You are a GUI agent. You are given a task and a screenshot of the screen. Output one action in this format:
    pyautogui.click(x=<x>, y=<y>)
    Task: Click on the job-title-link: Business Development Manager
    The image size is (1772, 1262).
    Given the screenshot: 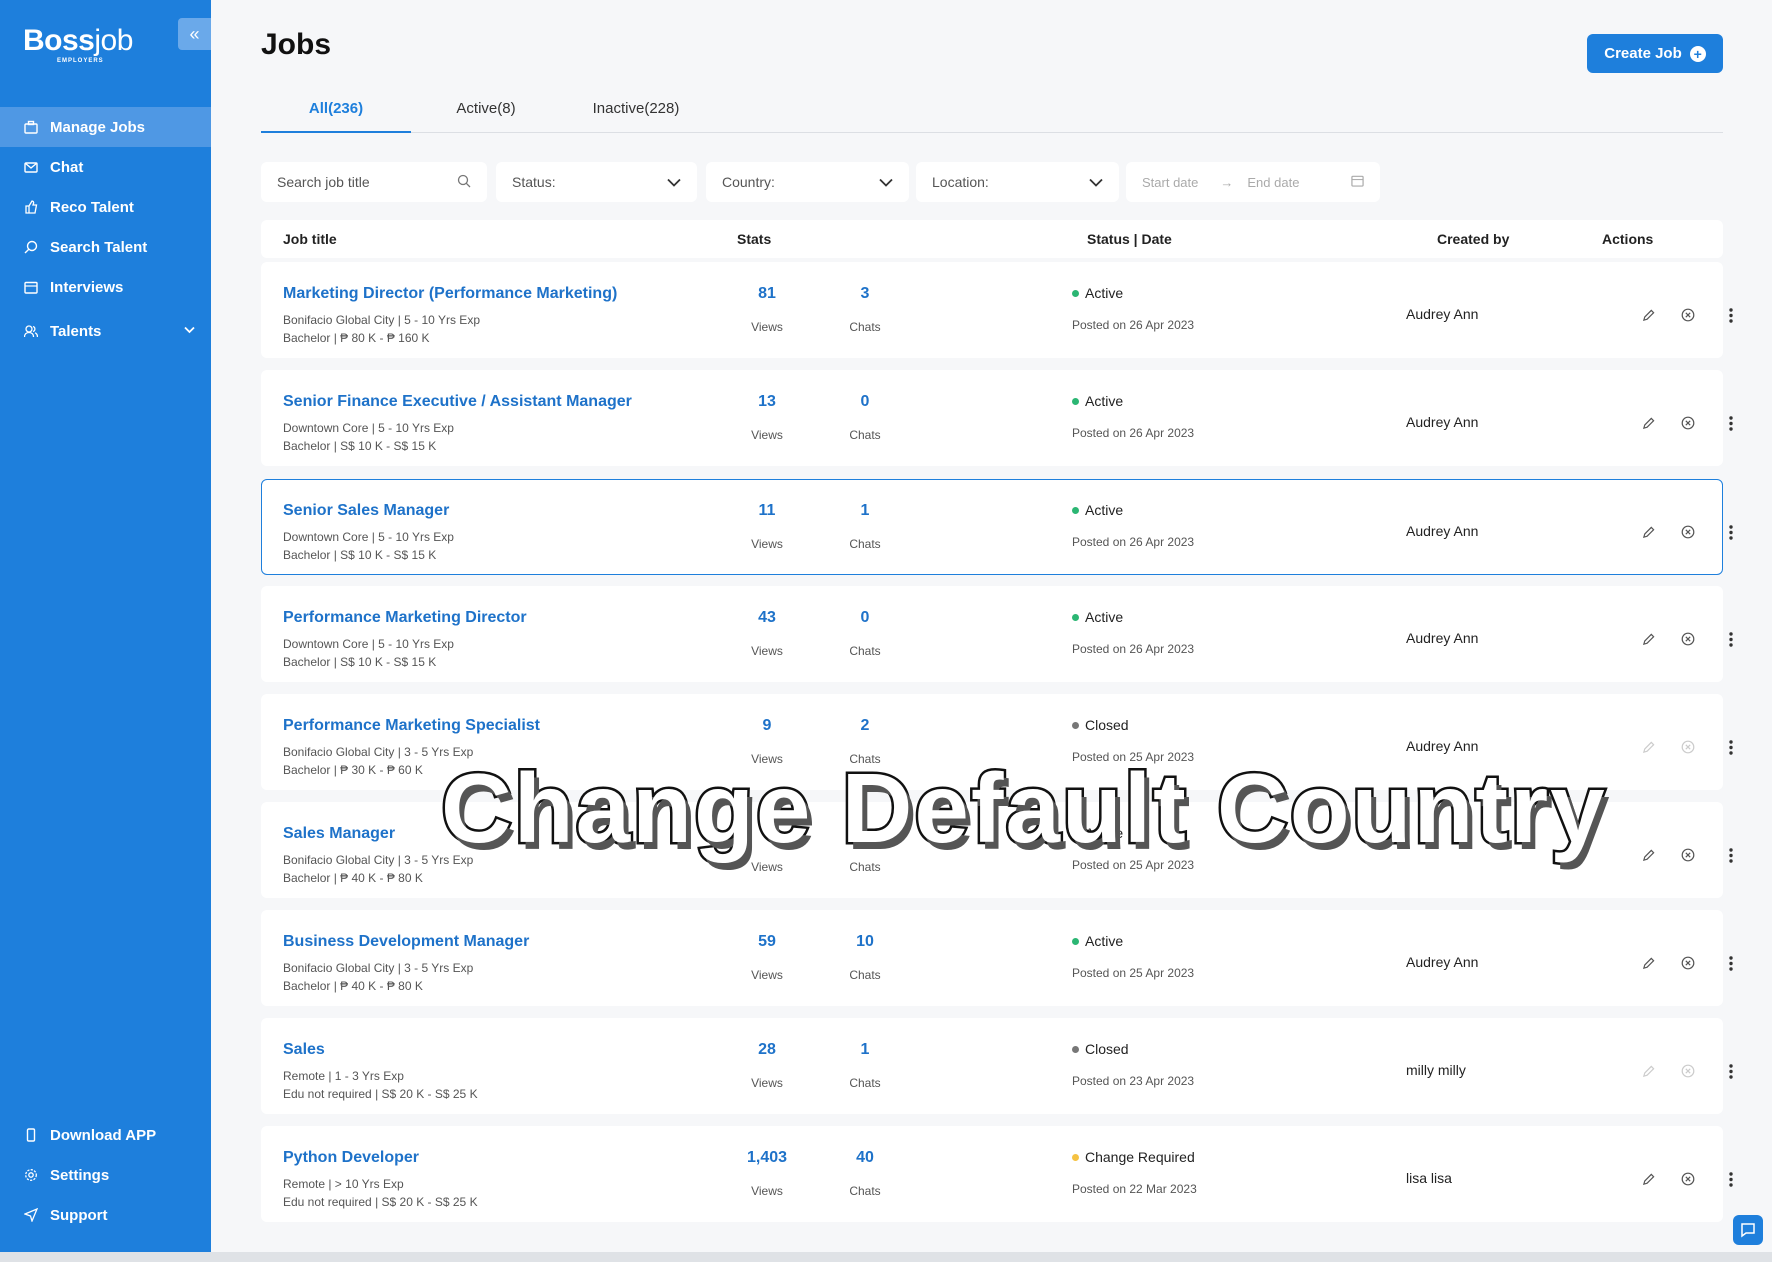 What is the action you would take?
    pyautogui.click(x=406, y=942)
    